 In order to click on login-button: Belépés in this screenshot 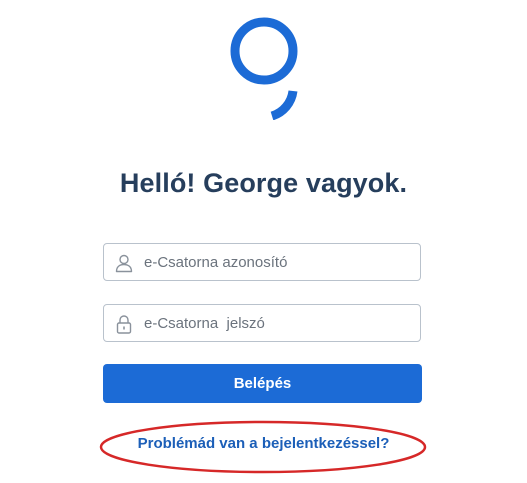, I will do `click(262, 383)`.